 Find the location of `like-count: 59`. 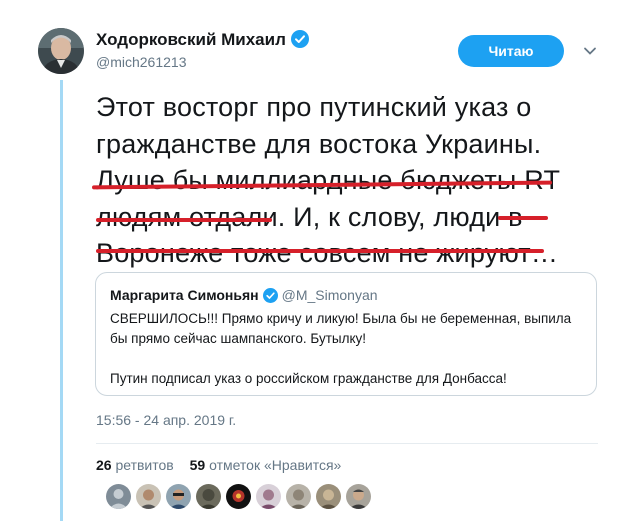

like-count: 59 is located at coordinates (197, 465).